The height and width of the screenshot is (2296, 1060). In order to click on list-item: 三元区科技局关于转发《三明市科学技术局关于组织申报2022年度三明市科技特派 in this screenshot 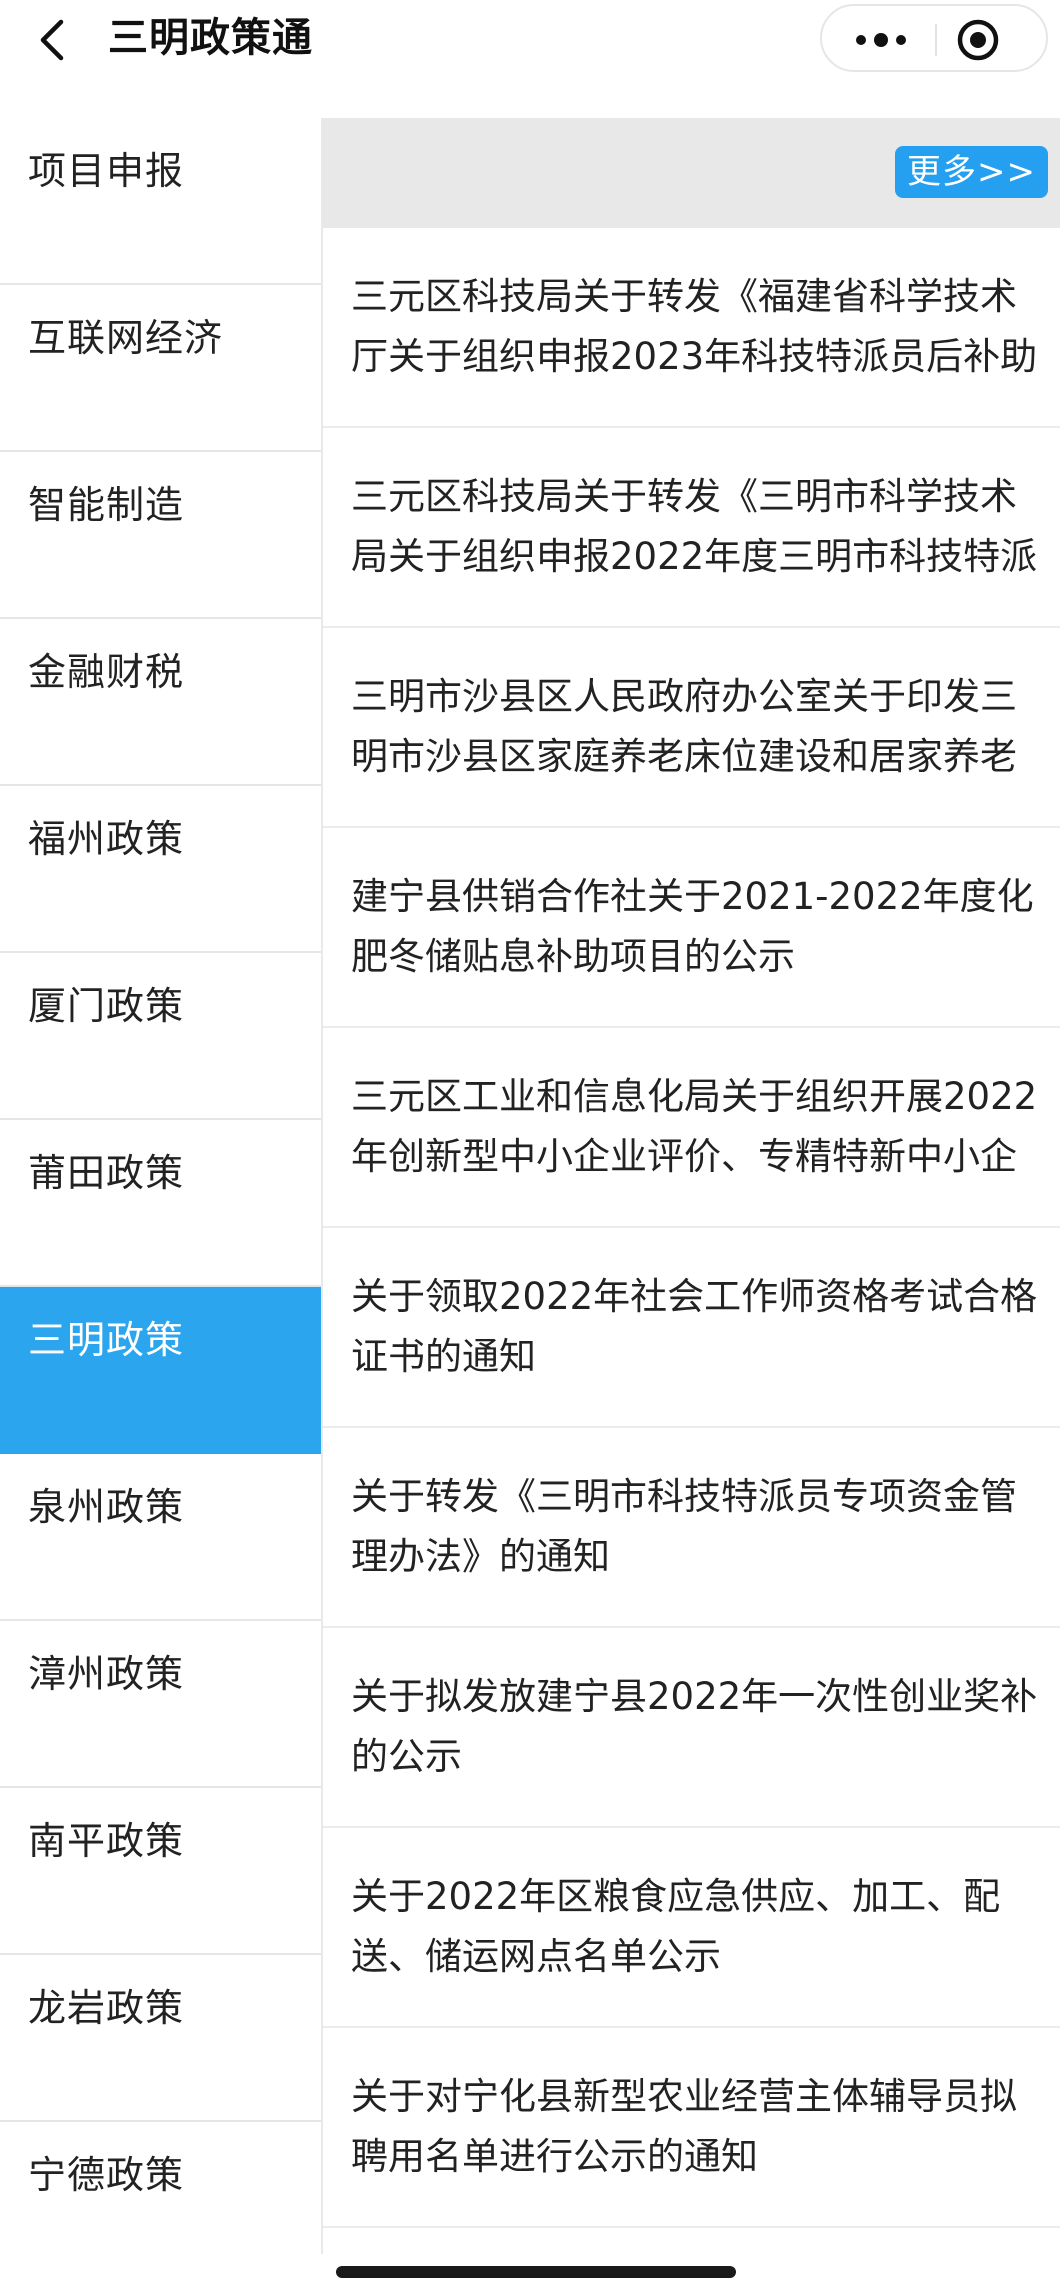, I will do `click(691, 528)`.